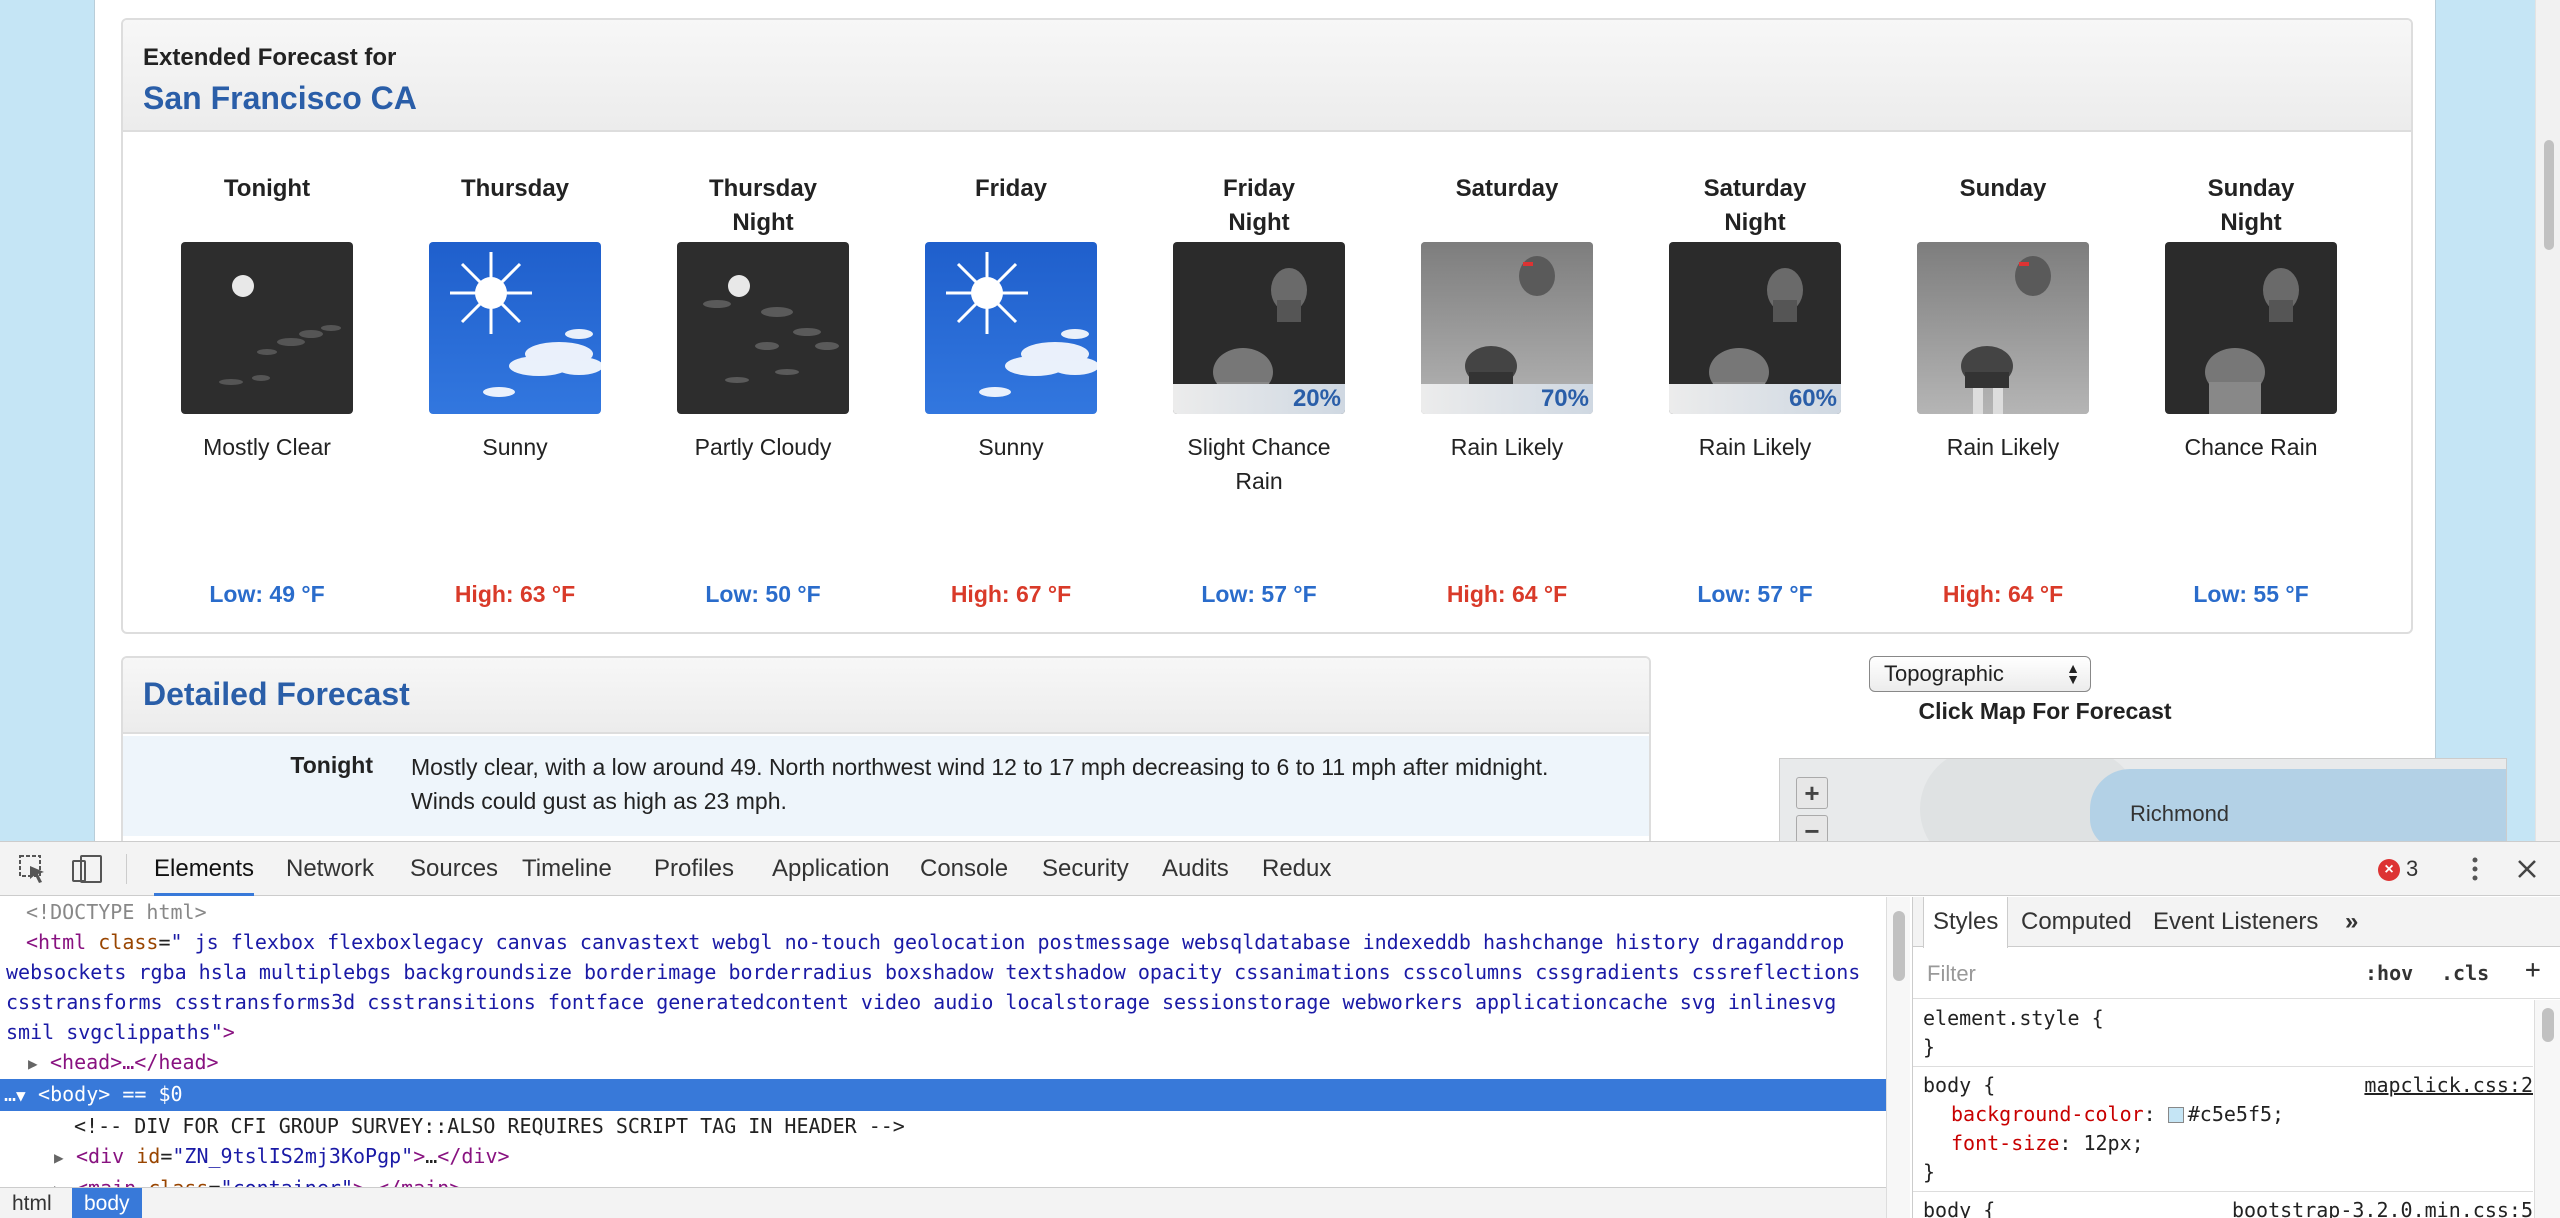 The height and width of the screenshot is (1218, 2560). Describe the element at coordinates (32, 1203) in the screenshot. I see `breadcrumb-html: html` at that location.